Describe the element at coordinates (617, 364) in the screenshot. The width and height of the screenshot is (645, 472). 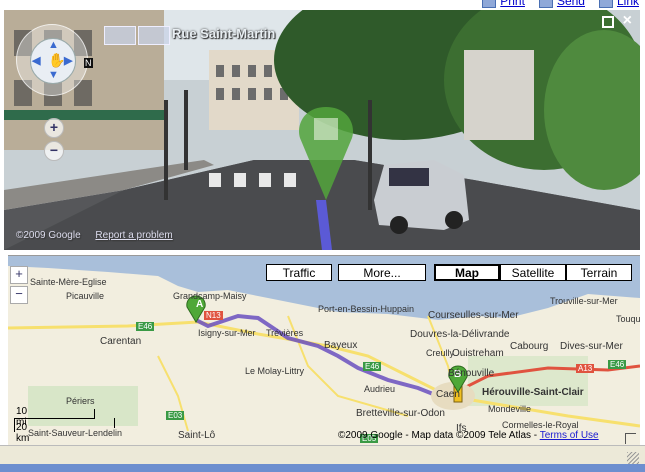
I see `road-shield-e46c: E46` at that location.